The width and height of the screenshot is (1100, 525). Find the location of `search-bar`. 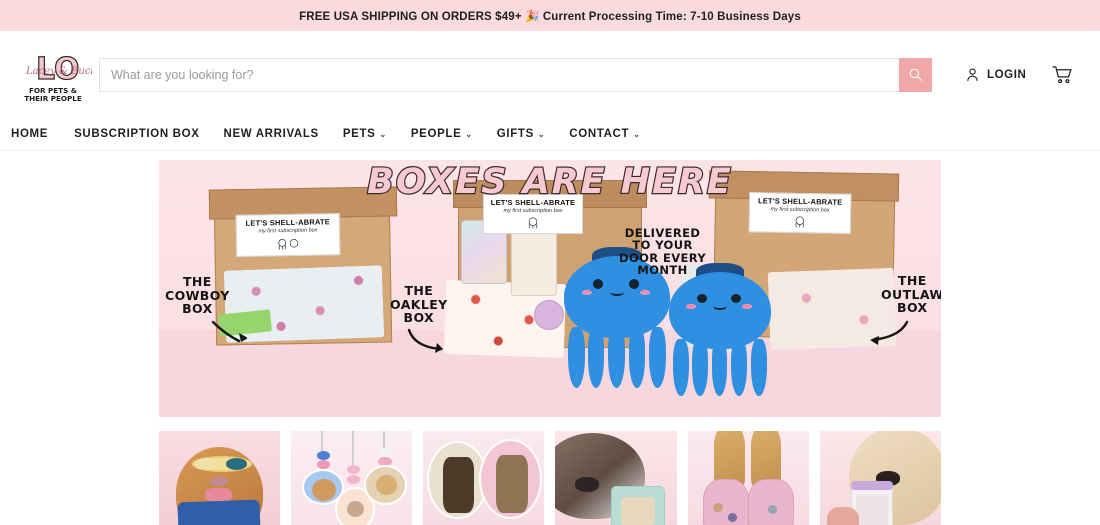

search-bar is located at coordinates (515, 74).